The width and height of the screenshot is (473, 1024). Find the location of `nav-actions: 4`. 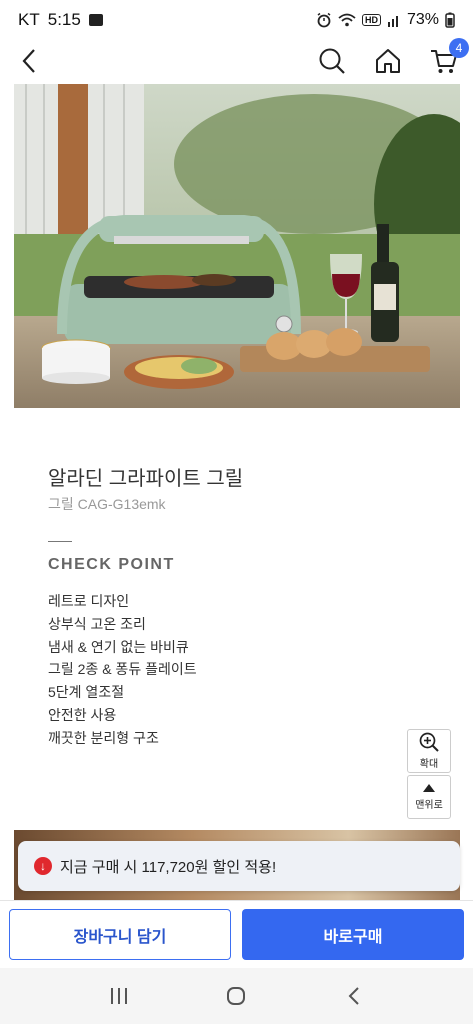

nav-actions: 4 is located at coordinates (393, 57).